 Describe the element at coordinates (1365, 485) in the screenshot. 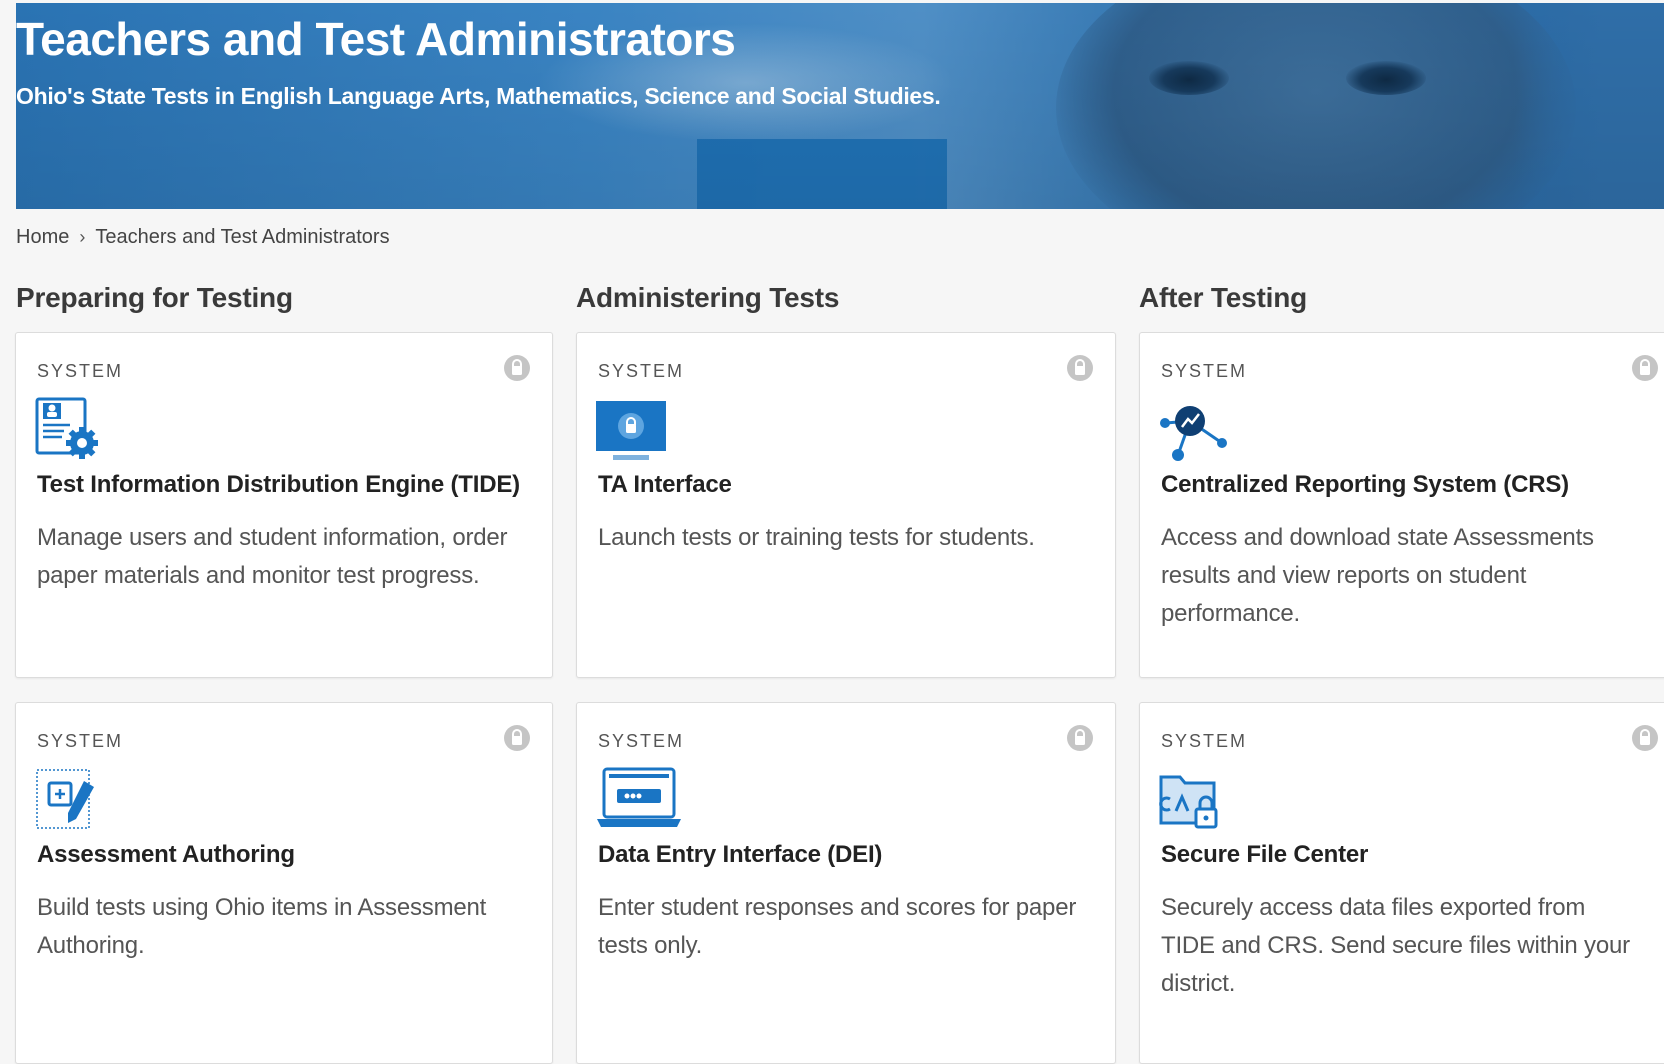

I see `card-title: Centralized Reporting System (CRS)` at that location.